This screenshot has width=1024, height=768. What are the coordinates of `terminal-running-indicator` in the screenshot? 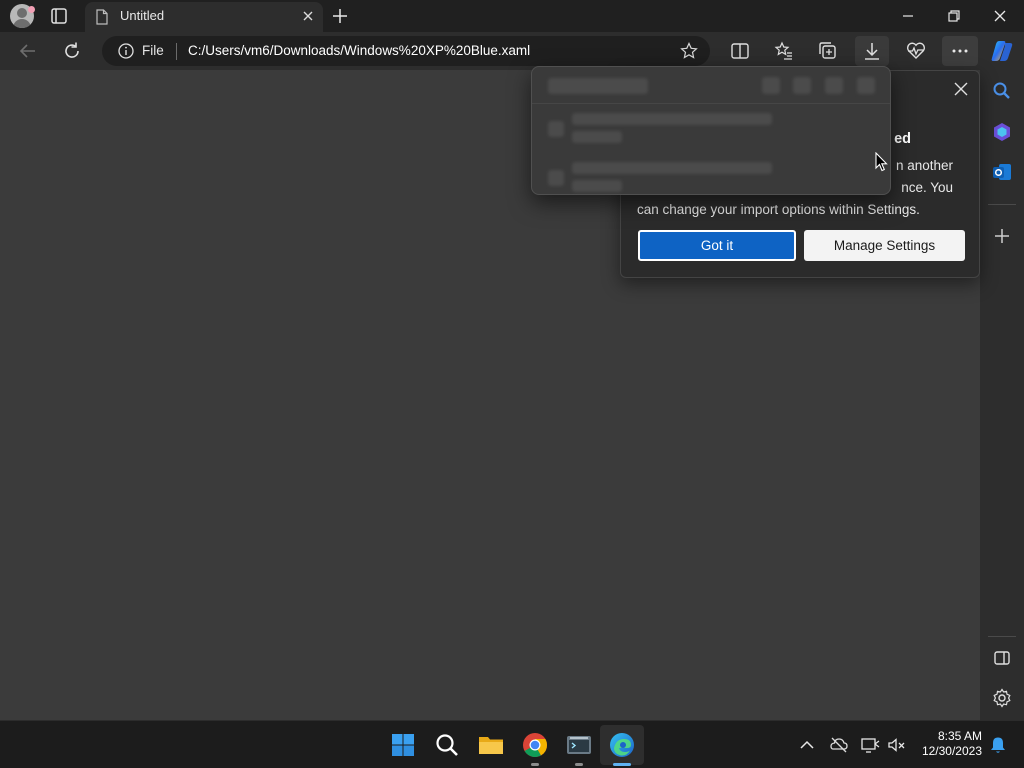 It's located at (579, 764).